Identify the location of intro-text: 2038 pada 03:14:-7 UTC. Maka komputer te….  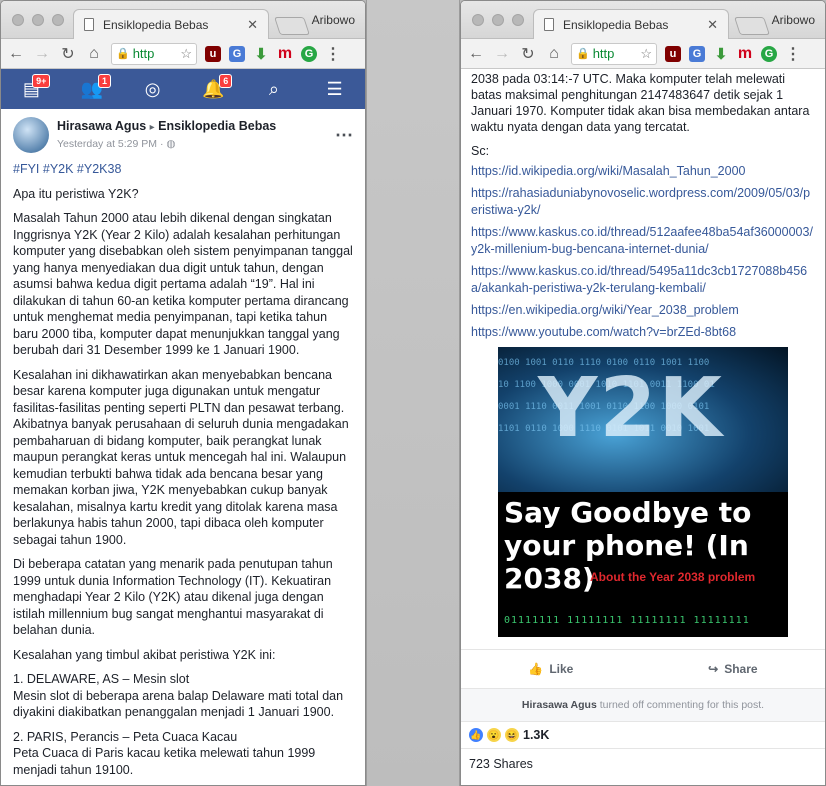
(640, 103).